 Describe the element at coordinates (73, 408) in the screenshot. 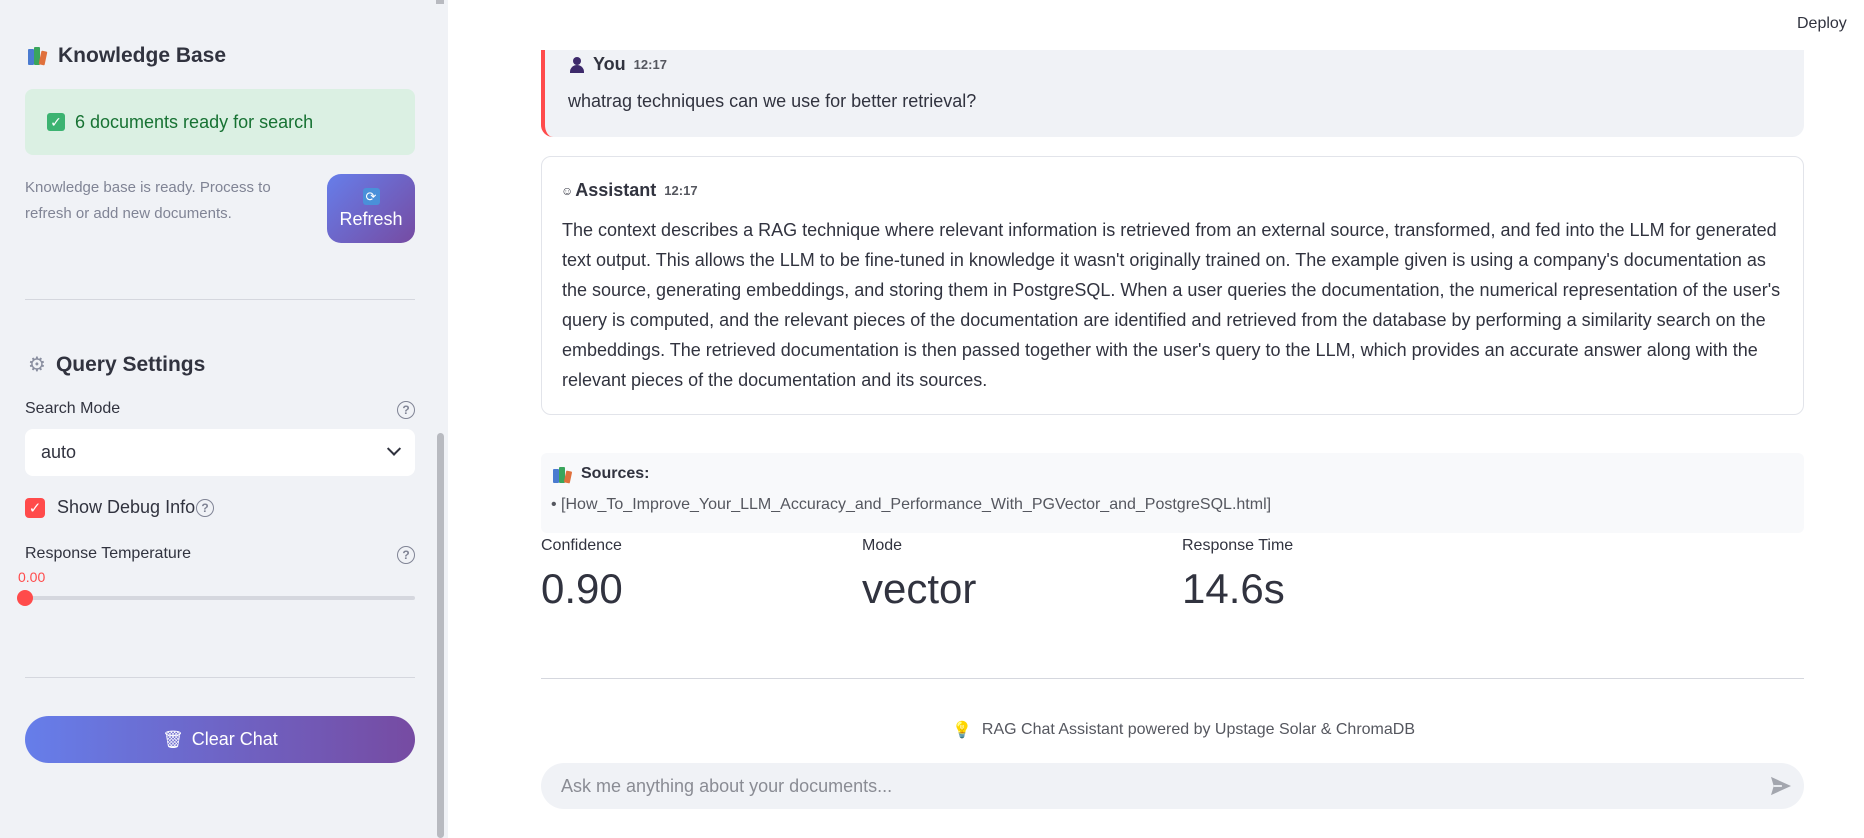

I see `search-mode-label: Search Mode` at that location.